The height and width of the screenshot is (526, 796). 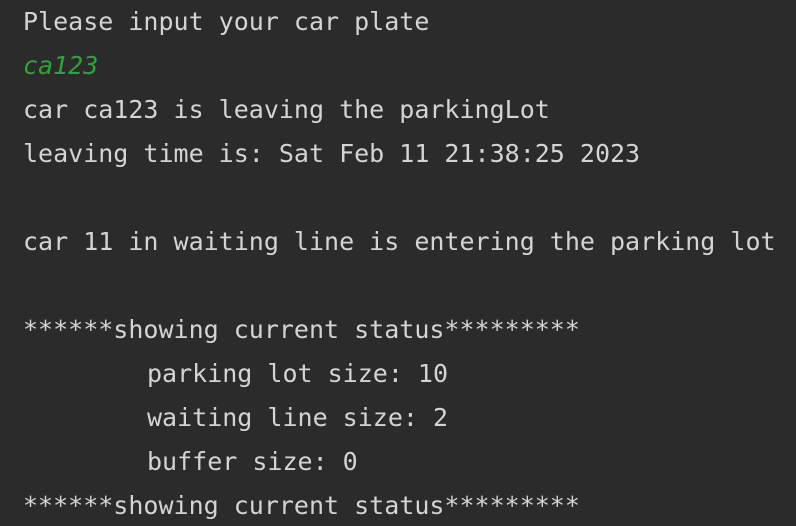 What do you see at coordinates (298, 417) in the screenshot?
I see `waiting-line-size-line: waiting line size: 2` at bounding box center [298, 417].